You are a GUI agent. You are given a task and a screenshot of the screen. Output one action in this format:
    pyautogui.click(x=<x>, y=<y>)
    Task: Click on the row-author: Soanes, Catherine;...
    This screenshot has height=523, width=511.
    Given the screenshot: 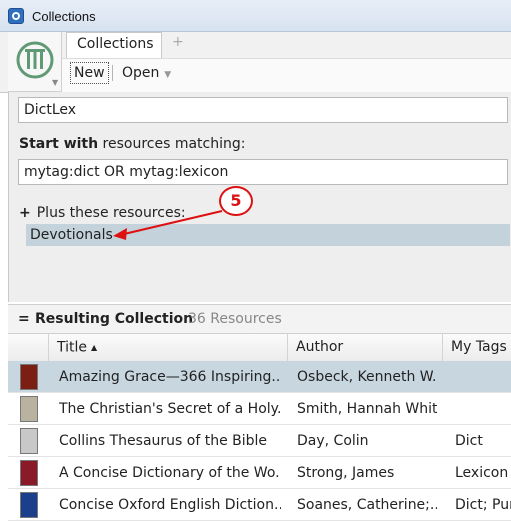 What is the action you would take?
    pyautogui.click(x=367, y=505)
    